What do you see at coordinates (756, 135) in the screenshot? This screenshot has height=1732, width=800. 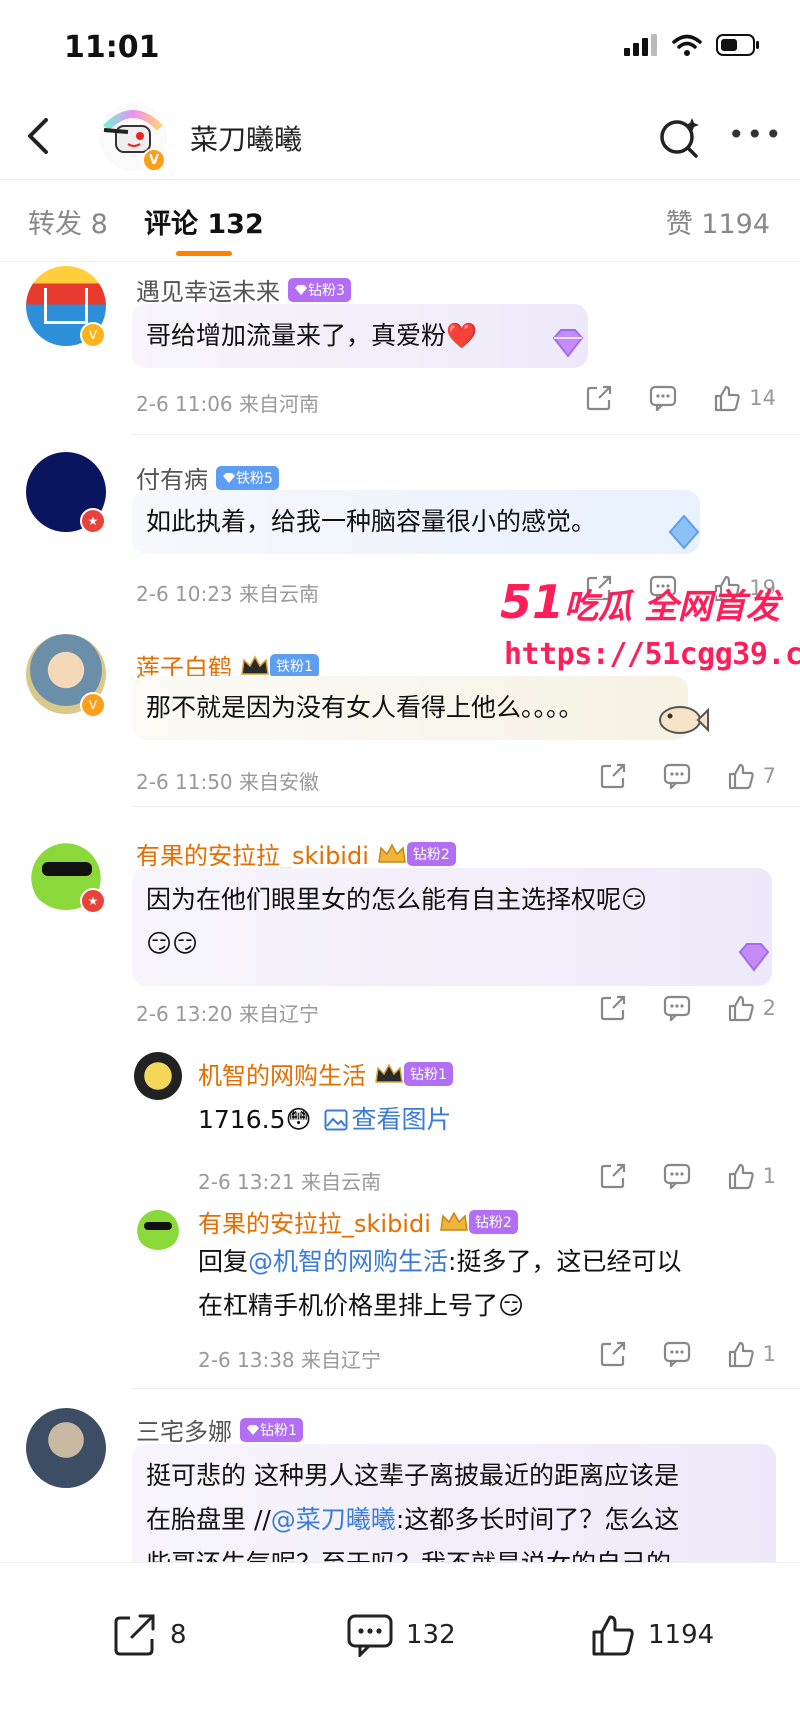 I see `more-options-icon: •••` at bounding box center [756, 135].